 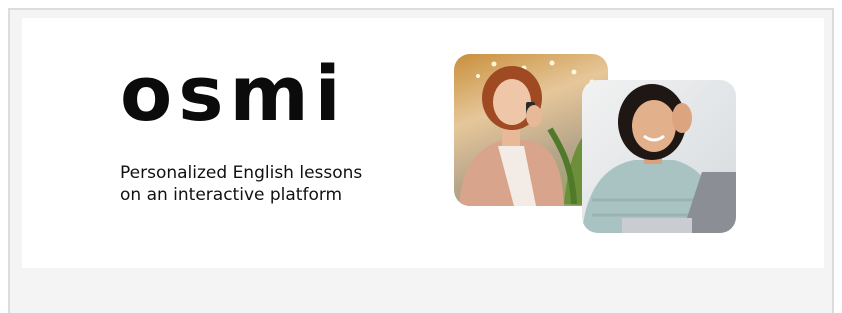 I want to click on photo-woman-with-laptop, so click(x=659, y=156).